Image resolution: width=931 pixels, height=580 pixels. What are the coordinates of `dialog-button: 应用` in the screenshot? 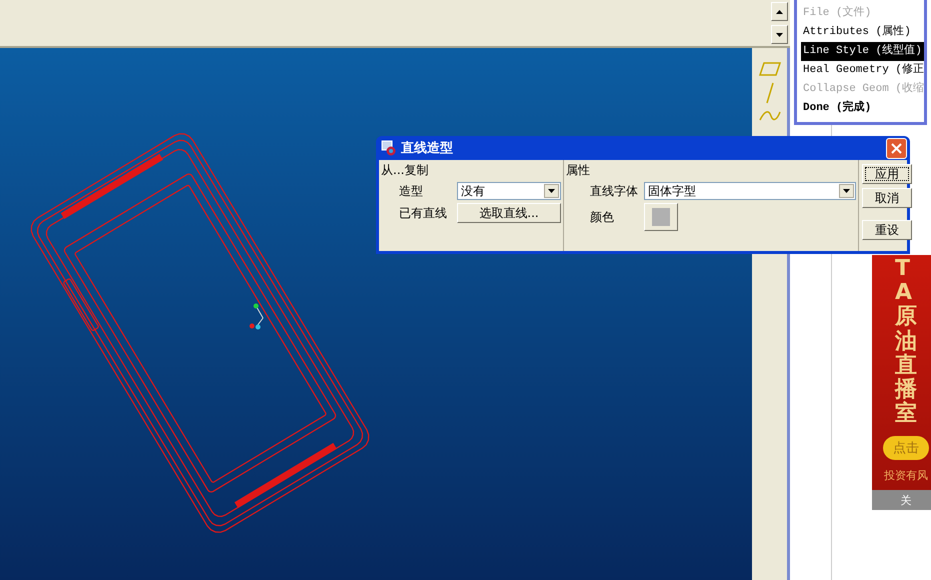 It's located at (887, 174).